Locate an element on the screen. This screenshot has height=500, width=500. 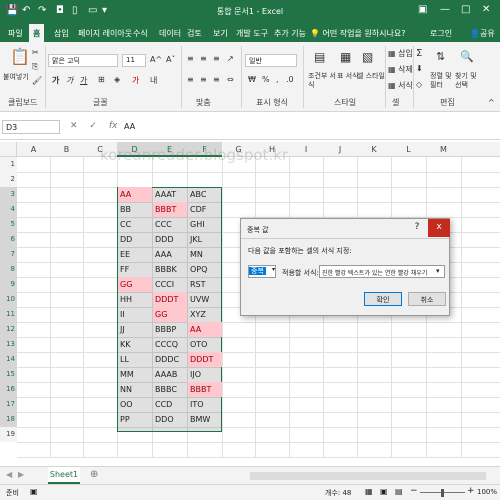
page-layout-view-icon: ▣ is located at coordinates (384, 491).